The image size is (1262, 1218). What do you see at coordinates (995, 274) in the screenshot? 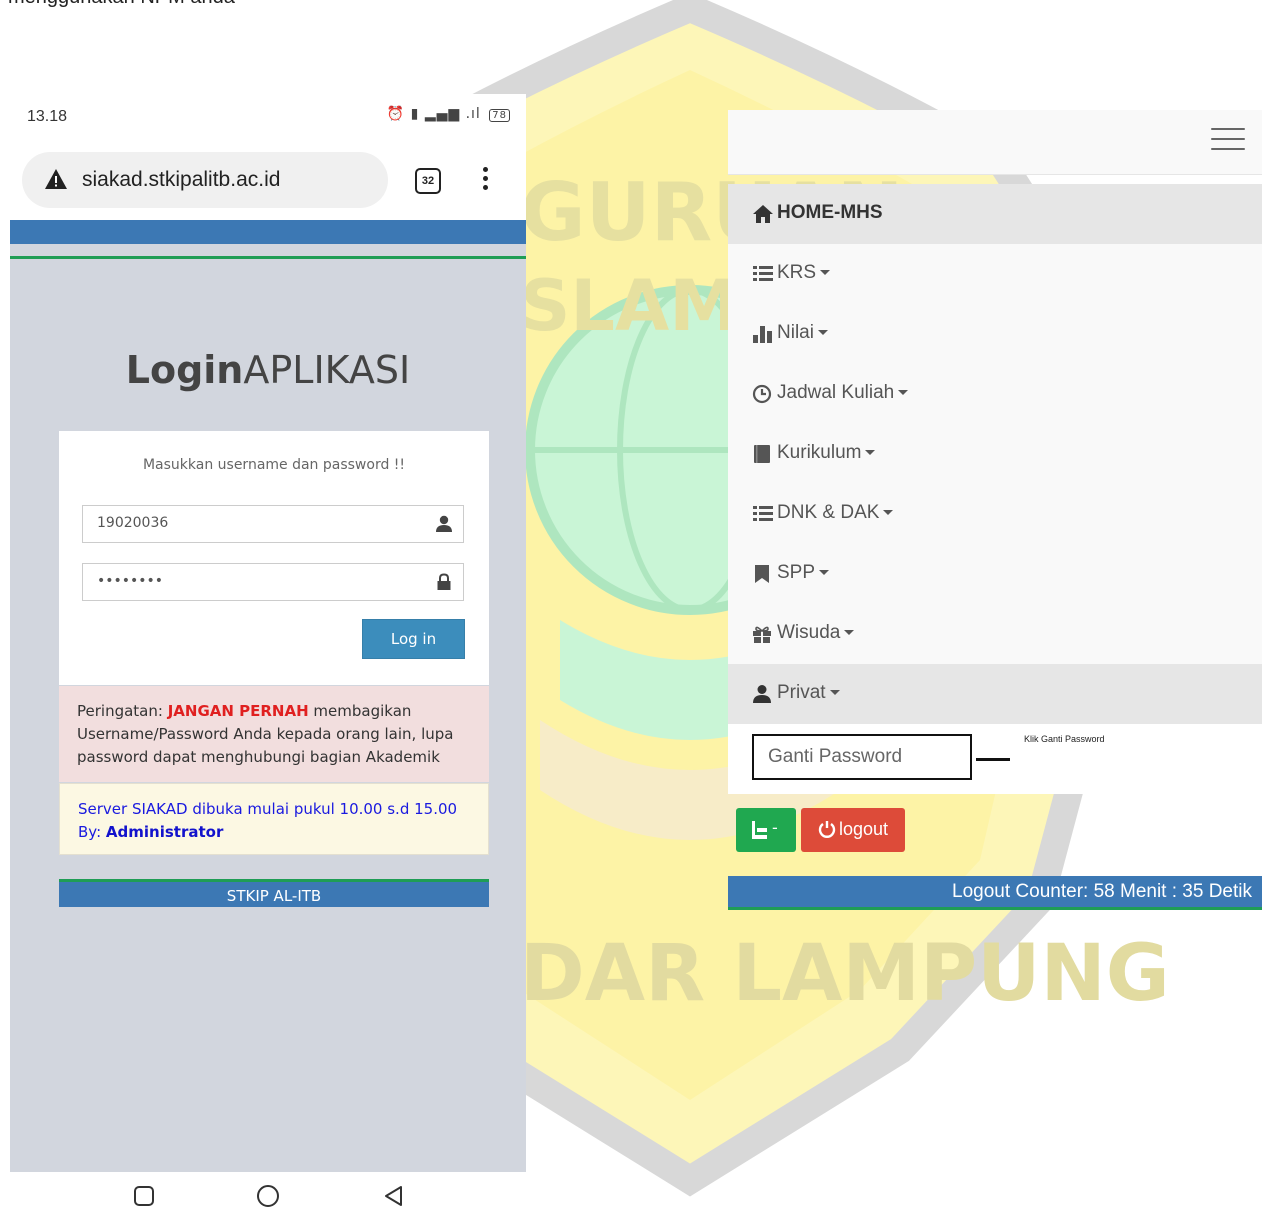
I see `menu-item-krs: KRS` at bounding box center [995, 274].